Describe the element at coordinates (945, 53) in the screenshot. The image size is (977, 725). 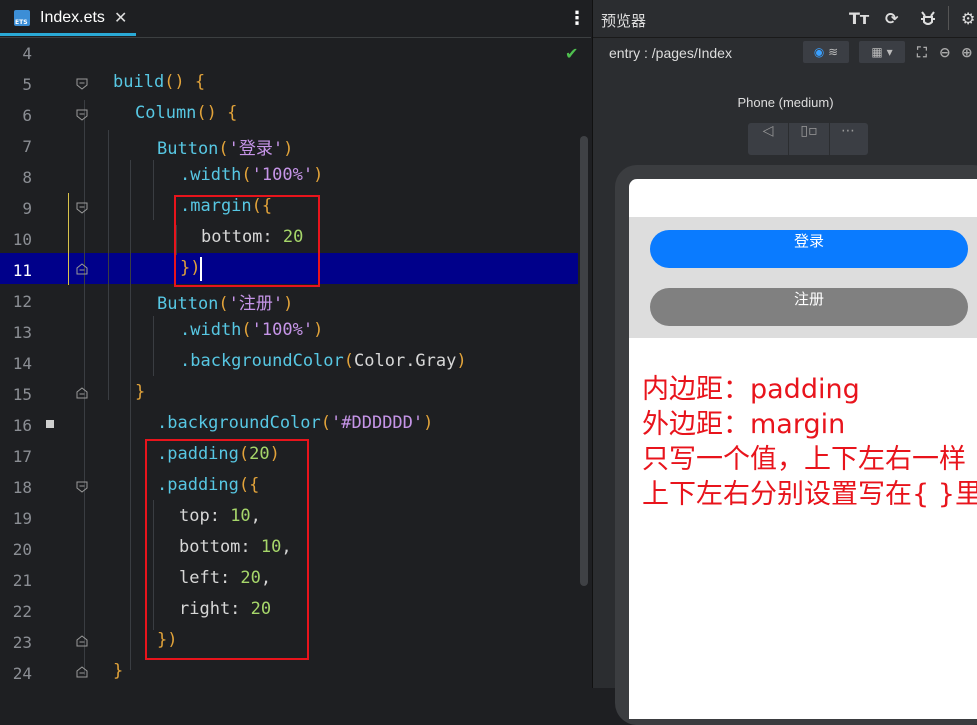
I see `zoom-out-icon: ⊖` at that location.